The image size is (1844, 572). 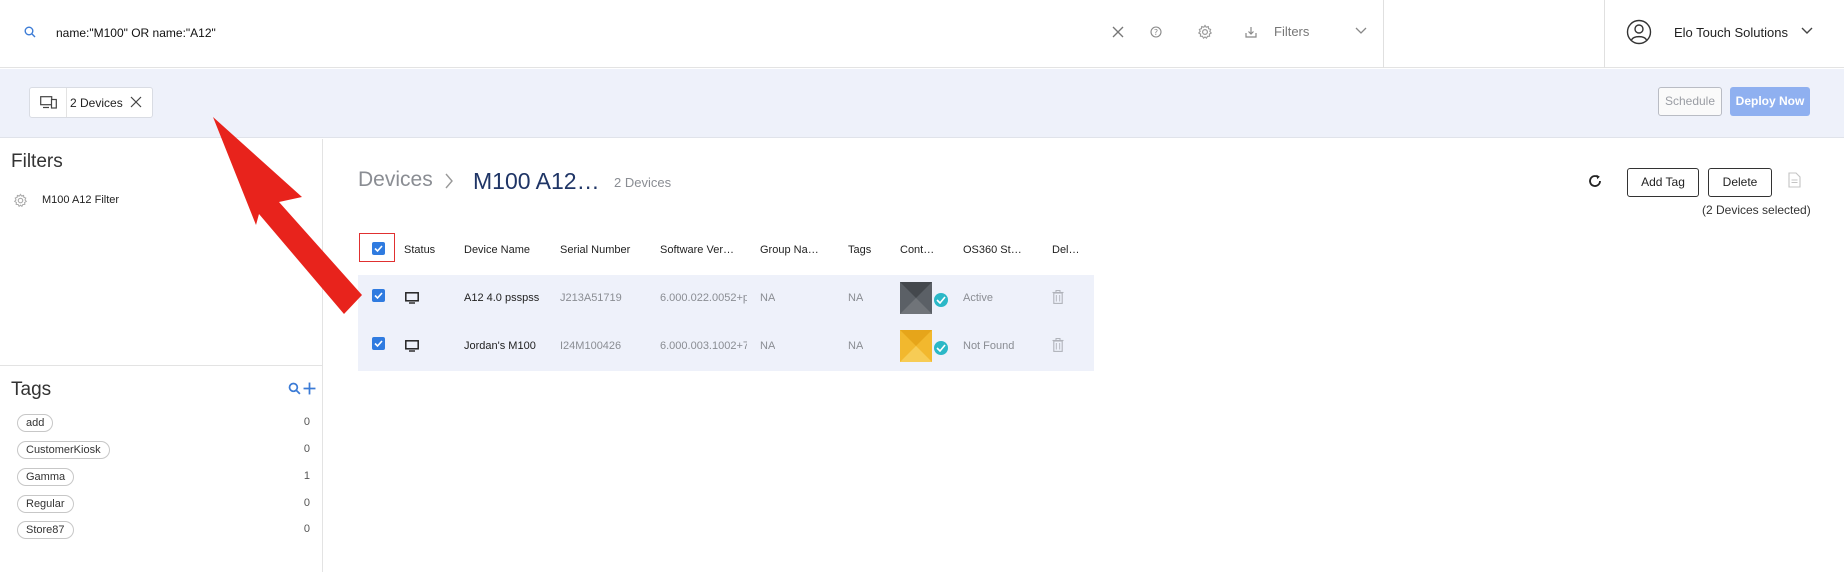 I want to click on tag-pill: add, so click(x=35, y=423).